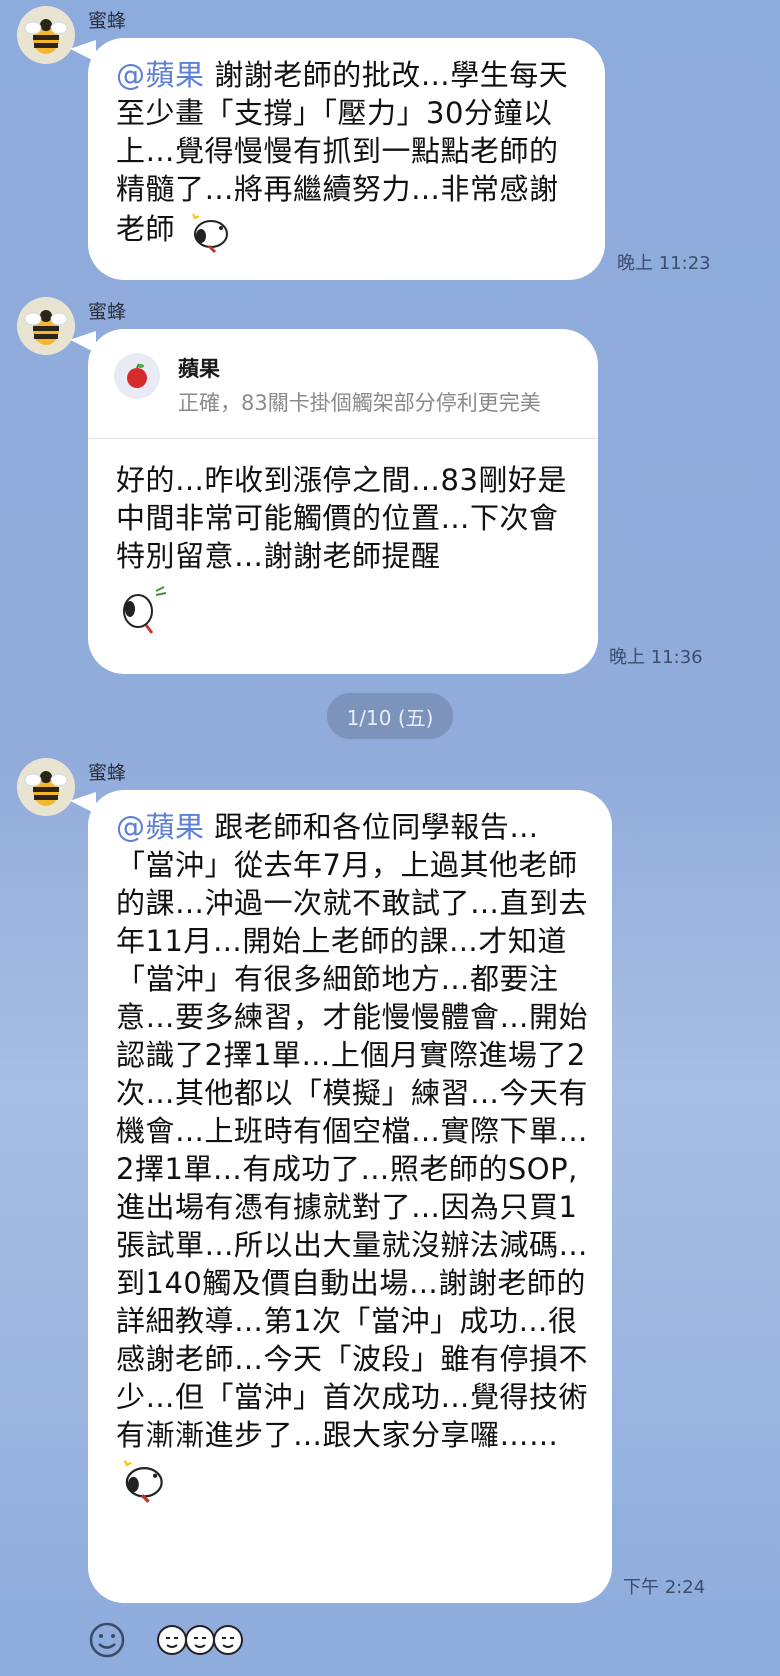 The width and height of the screenshot is (780, 1676). Describe the element at coordinates (664, 1587) in the screenshot. I see `message-time: 下午 2:24` at that location.